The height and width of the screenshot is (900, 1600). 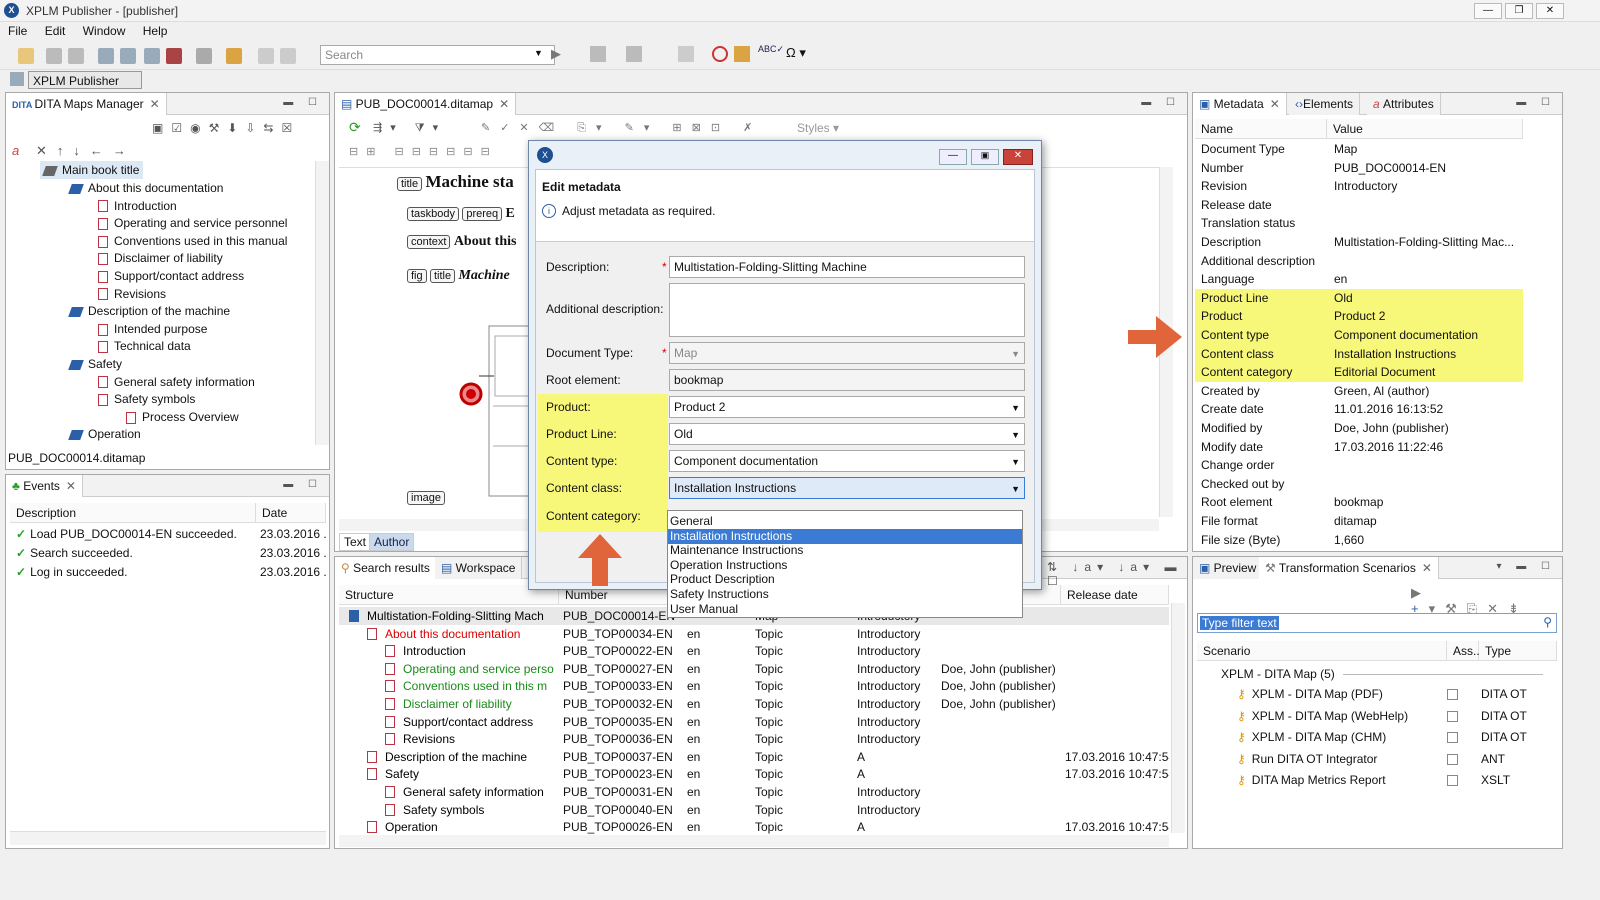 What do you see at coordinates (469, 181) in the screenshot?
I see `title-text: Machine sta` at bounding box center [469, 181].